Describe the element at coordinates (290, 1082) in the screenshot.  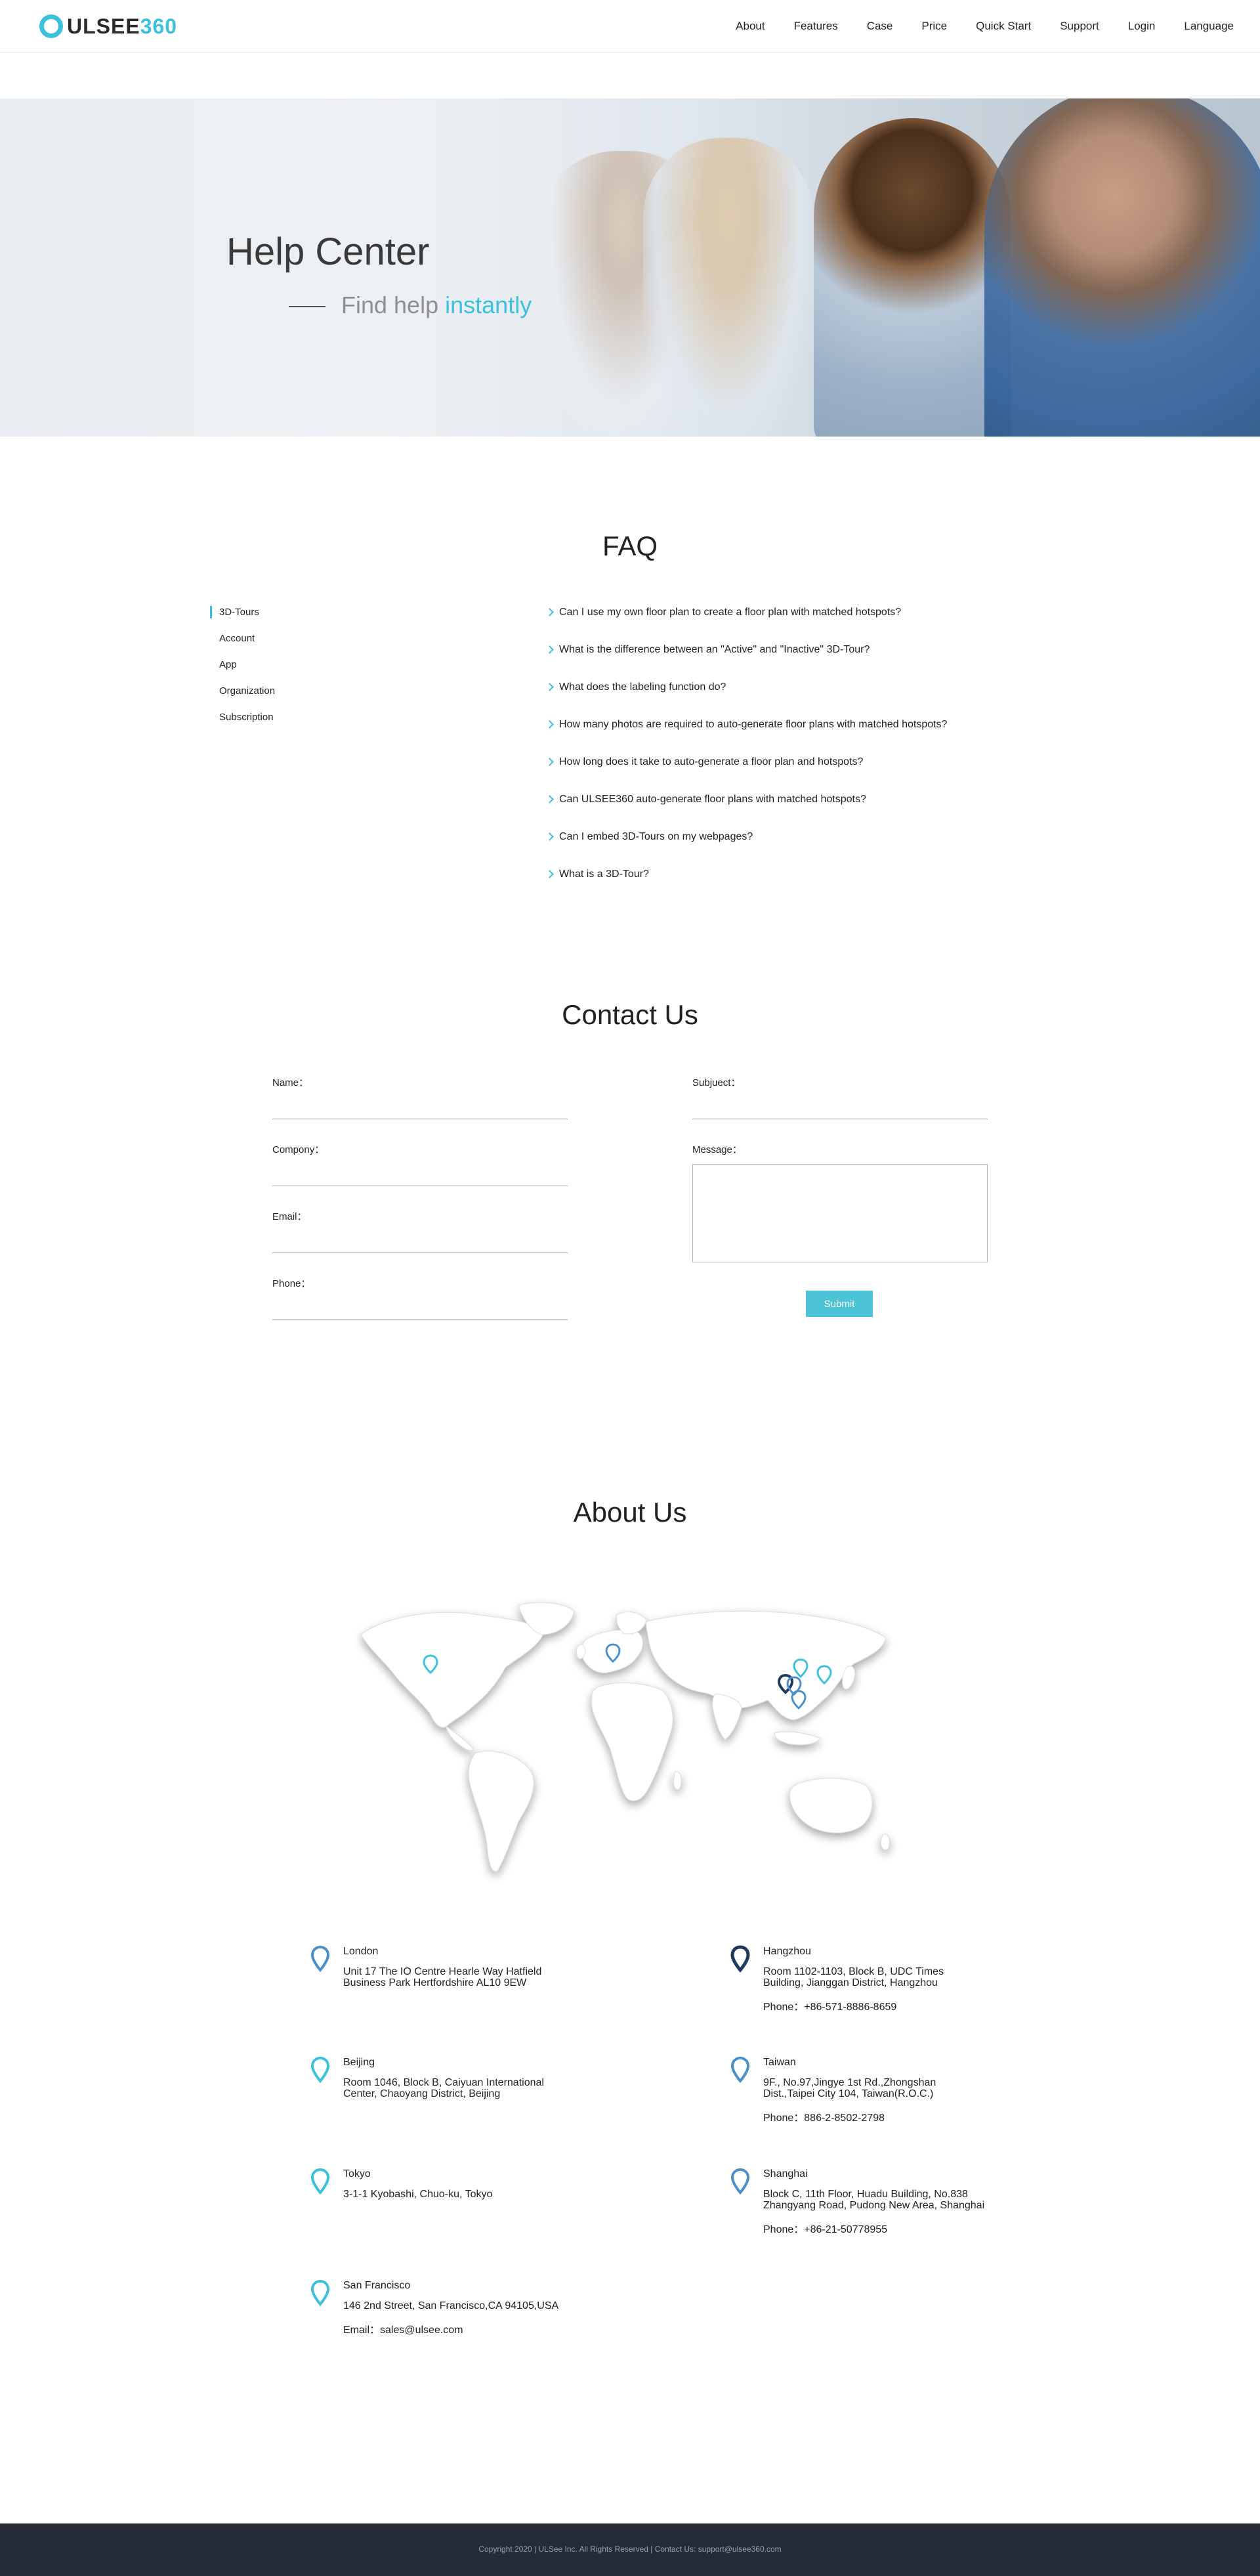
I see `name-label: Name：` at that location.